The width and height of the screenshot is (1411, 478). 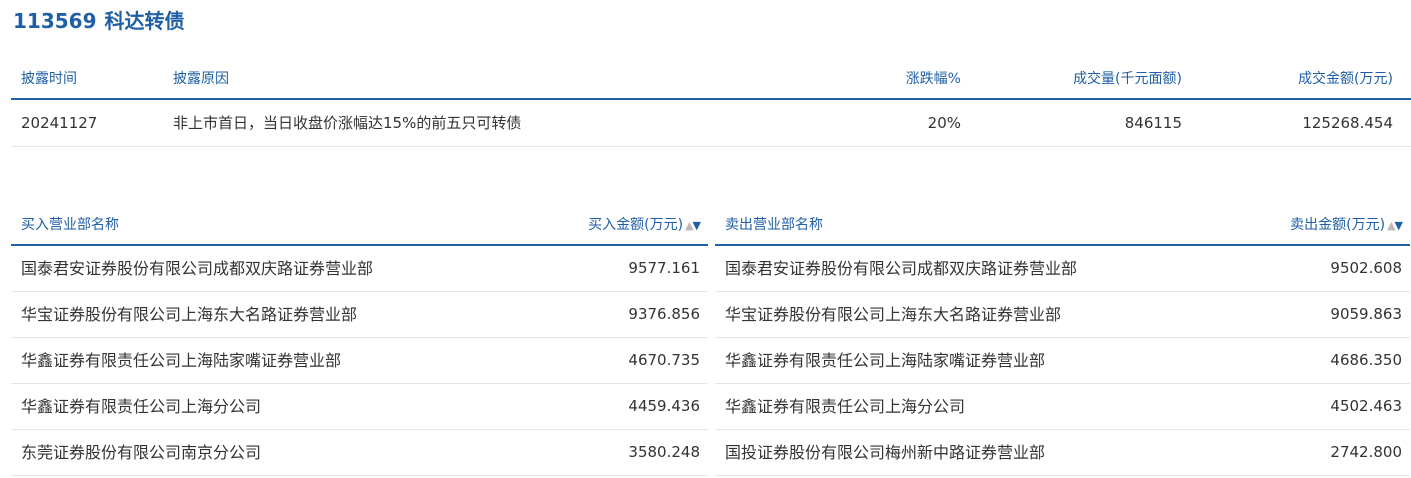 What do you see at coordinates (197, 268) in the screenshot?
I see `buy-broker-name: 国泰君安证券股份有限公司成都双庆路证券营业部` at bounding box center [197, 268].